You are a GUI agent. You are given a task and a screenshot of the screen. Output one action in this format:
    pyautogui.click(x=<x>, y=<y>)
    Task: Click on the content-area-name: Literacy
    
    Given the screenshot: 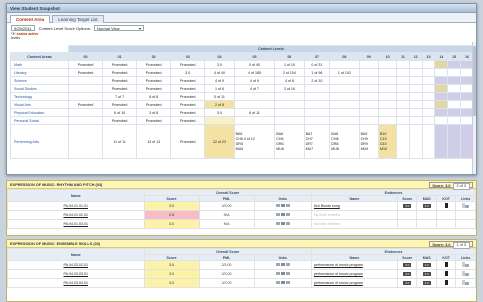 What is the action you would take?
    pyautogui.click(x=39, y=72)
    